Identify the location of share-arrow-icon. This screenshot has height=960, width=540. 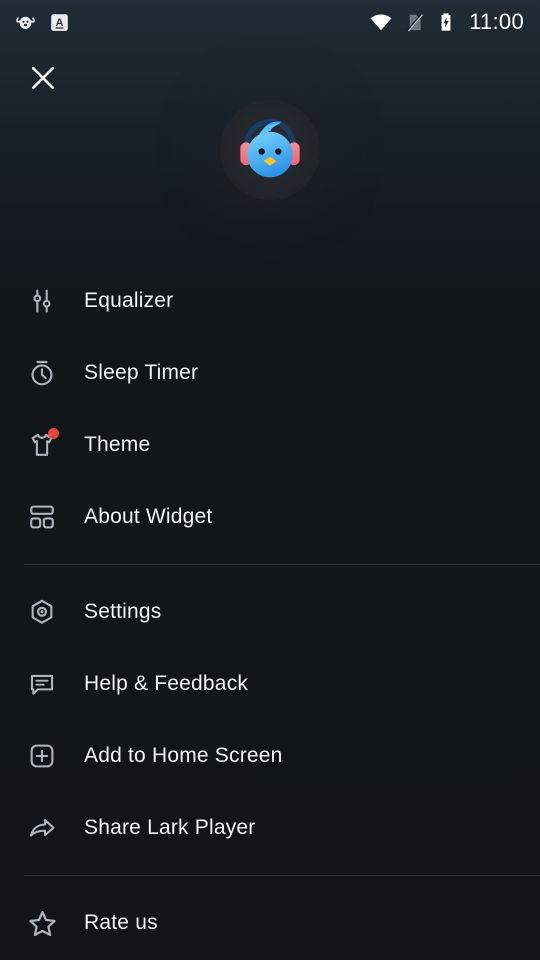
(42, 828).